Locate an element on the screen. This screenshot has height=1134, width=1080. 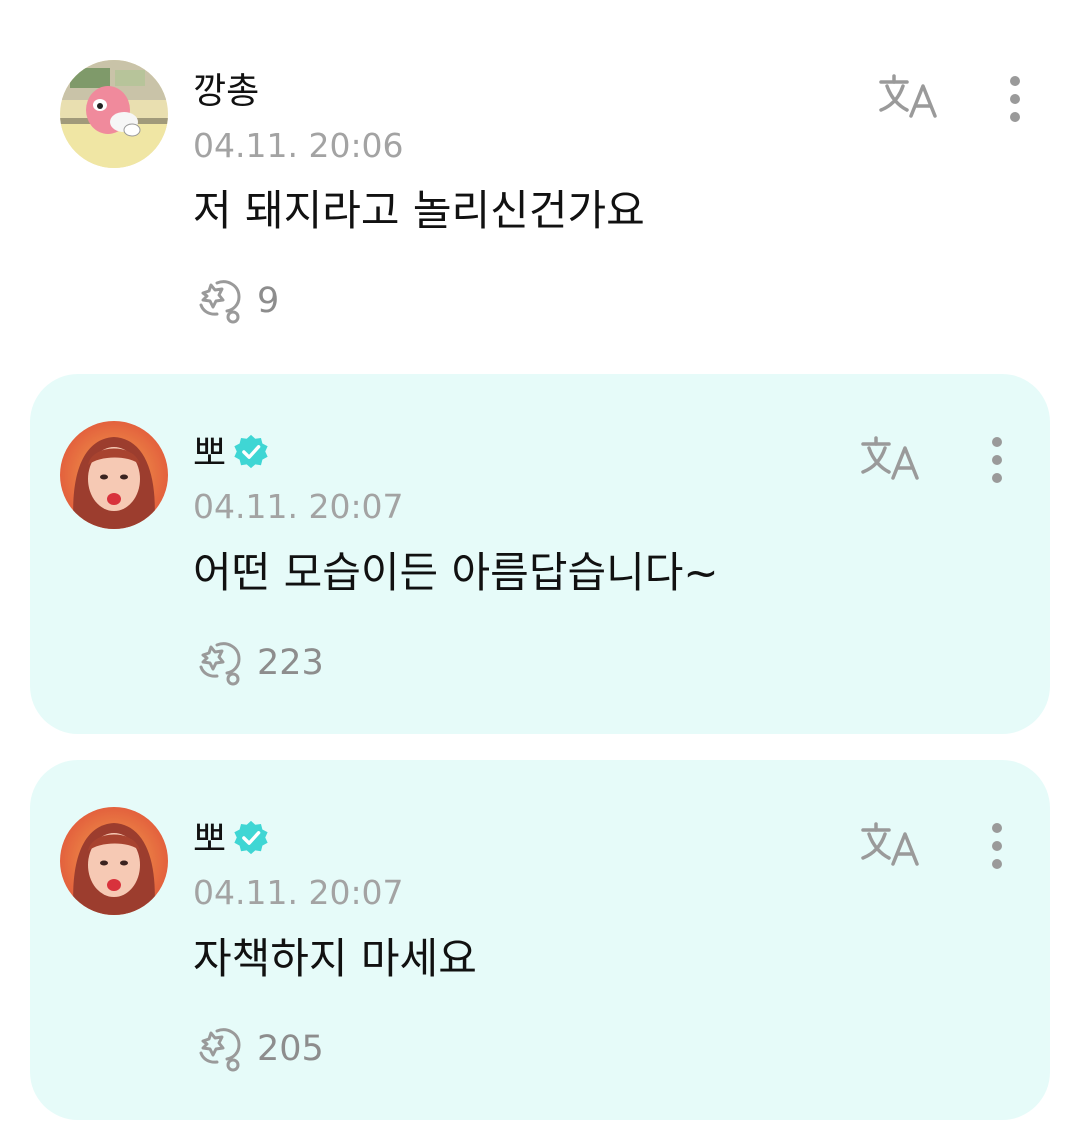
comment-date: 04.11. 20:06 is located at coordinates (298, 145).